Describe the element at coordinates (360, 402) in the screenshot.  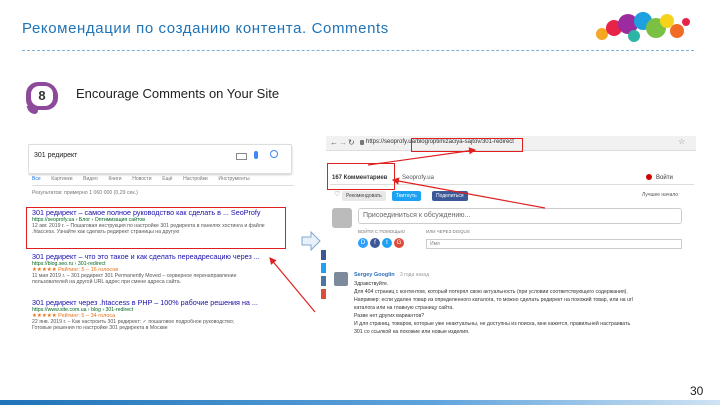
I see `footer-bar` at that location.